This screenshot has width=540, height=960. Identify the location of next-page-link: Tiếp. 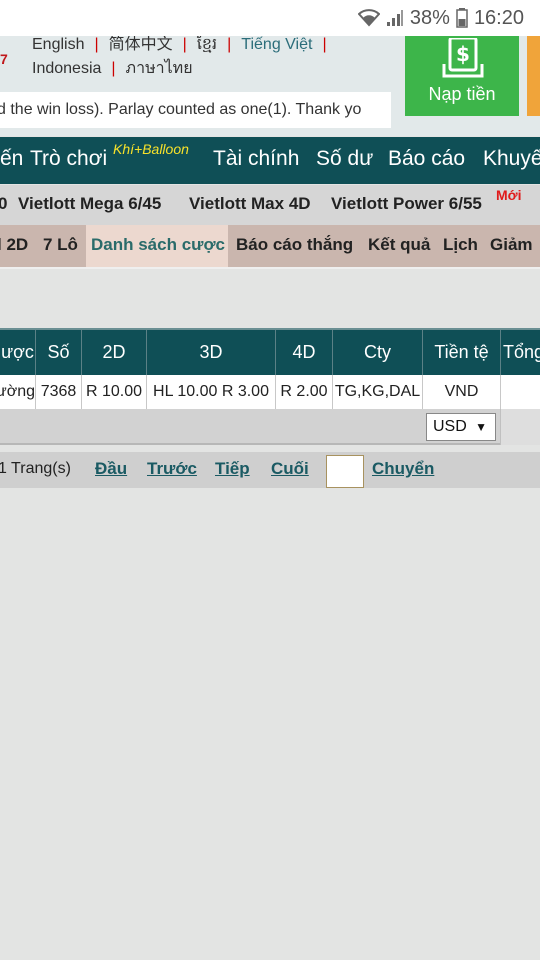
(232, 469).